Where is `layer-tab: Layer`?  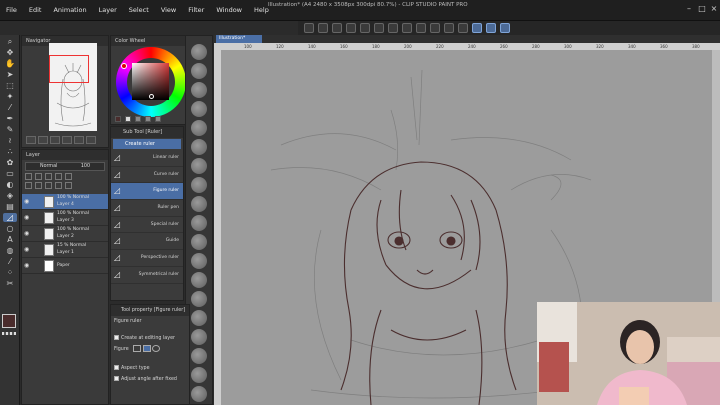
layer-tab: Layer is located at coordinates (65, 155).